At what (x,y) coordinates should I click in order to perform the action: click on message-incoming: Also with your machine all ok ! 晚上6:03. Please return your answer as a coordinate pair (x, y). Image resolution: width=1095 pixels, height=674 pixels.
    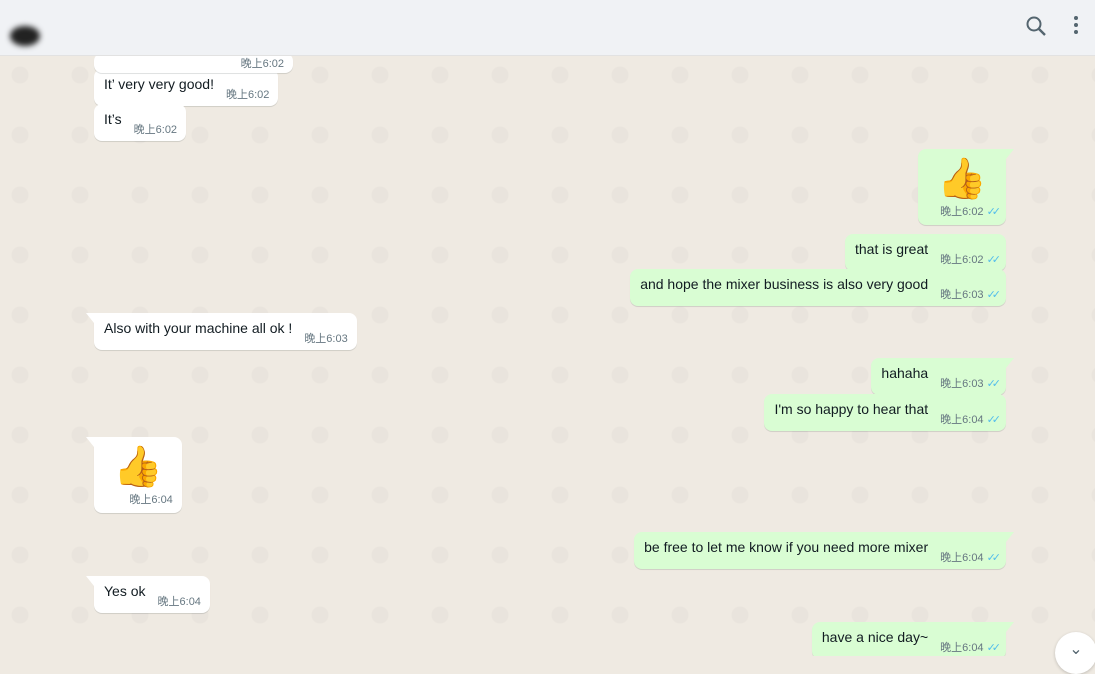
    Looking at the image, I should click on (221, 331).